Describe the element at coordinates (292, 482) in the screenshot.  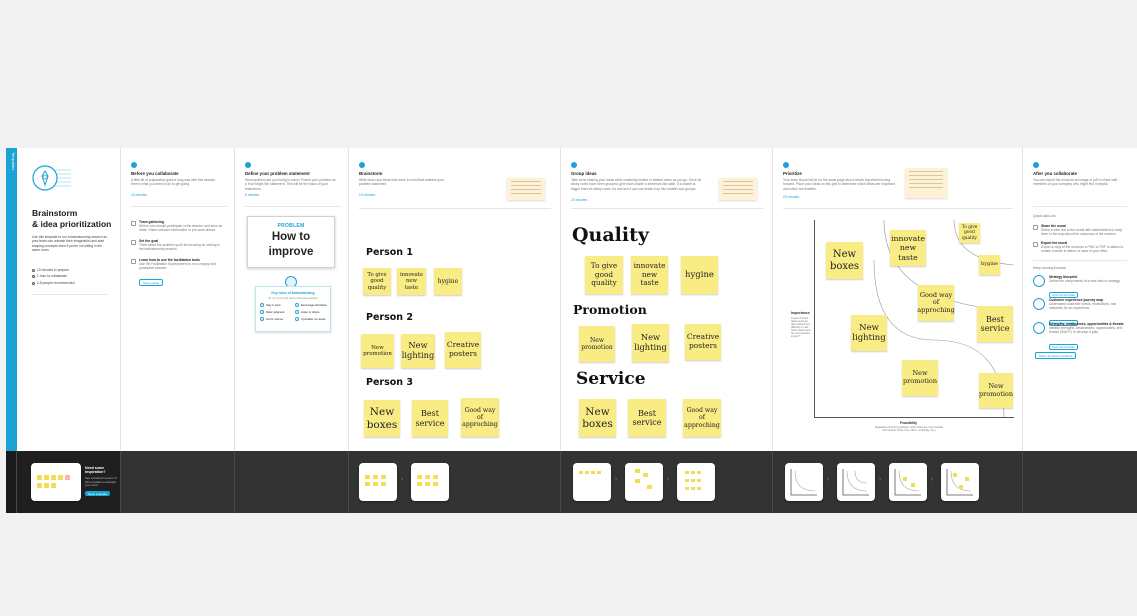
I see `define-strip` at that location.